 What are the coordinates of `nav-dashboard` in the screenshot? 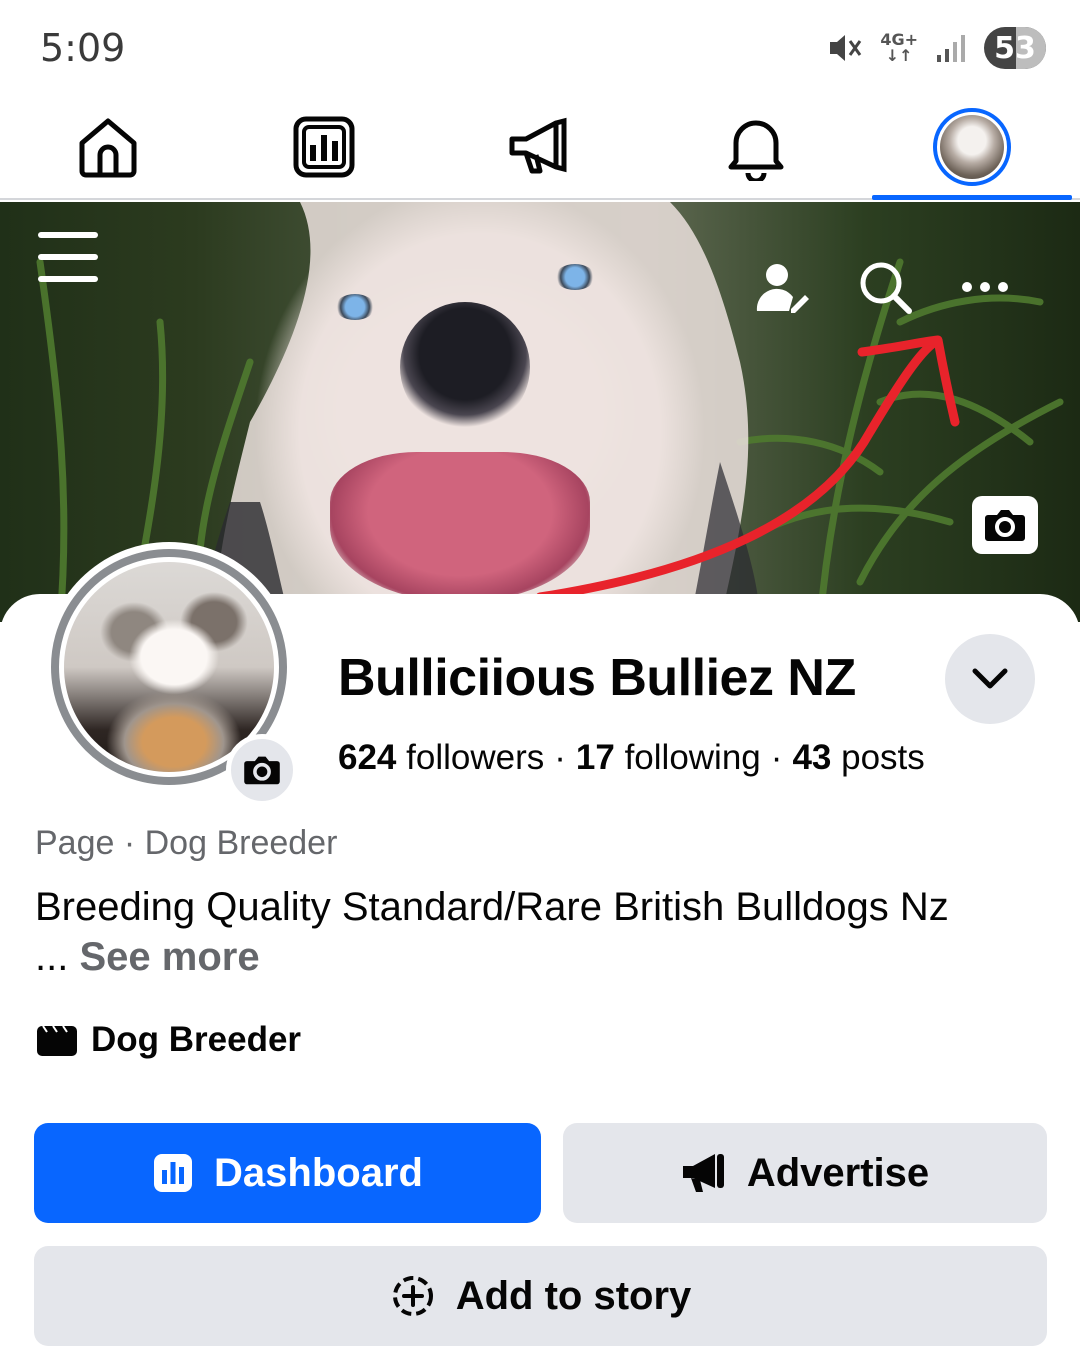 It's located at (324, 146).